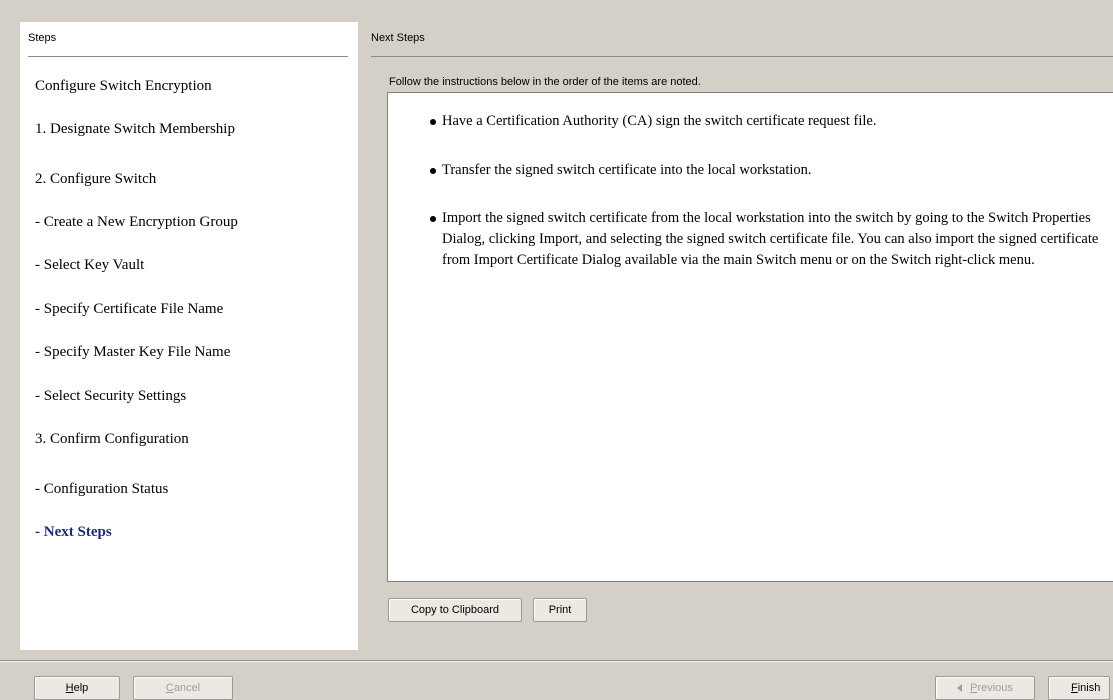 Image resolution: width=1113 pixels, height=700 pixels. Describe the element at coordinates (960, 688) in the screenshot. I see `arrow-left-icon` at that location.